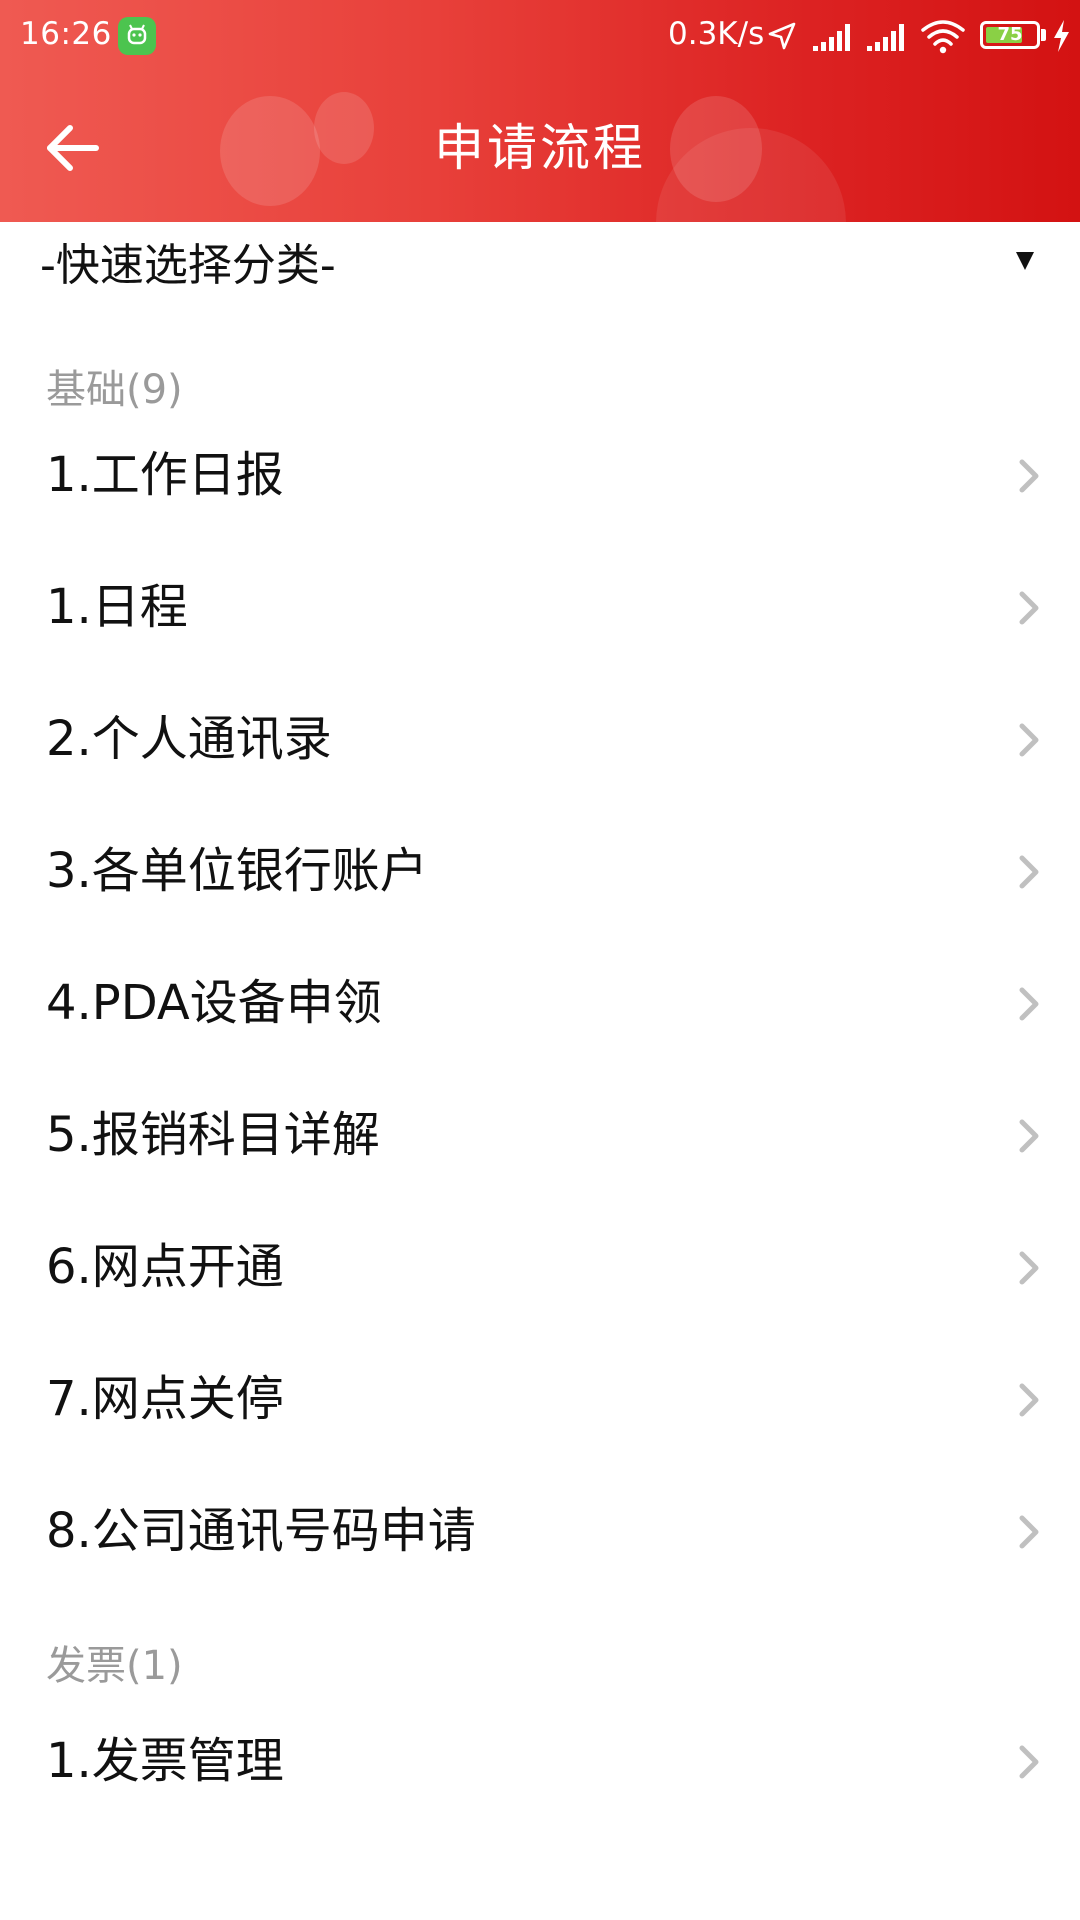  I want to click on wifi-icon, so click(943, 37).